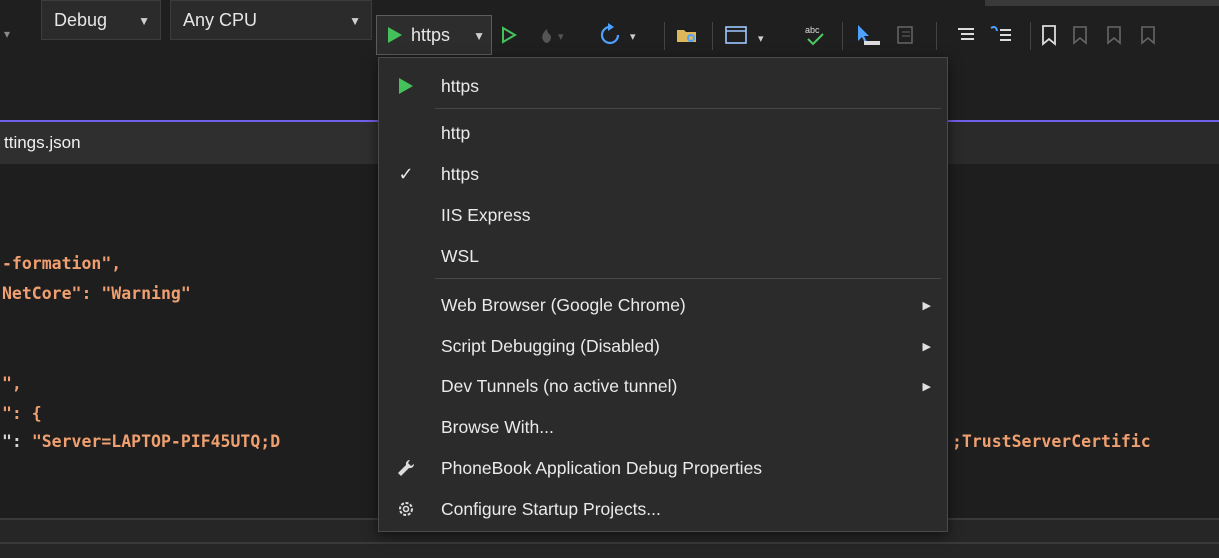  I want to click on menu-item-profile-wsl: WSL, so click(663, 256).